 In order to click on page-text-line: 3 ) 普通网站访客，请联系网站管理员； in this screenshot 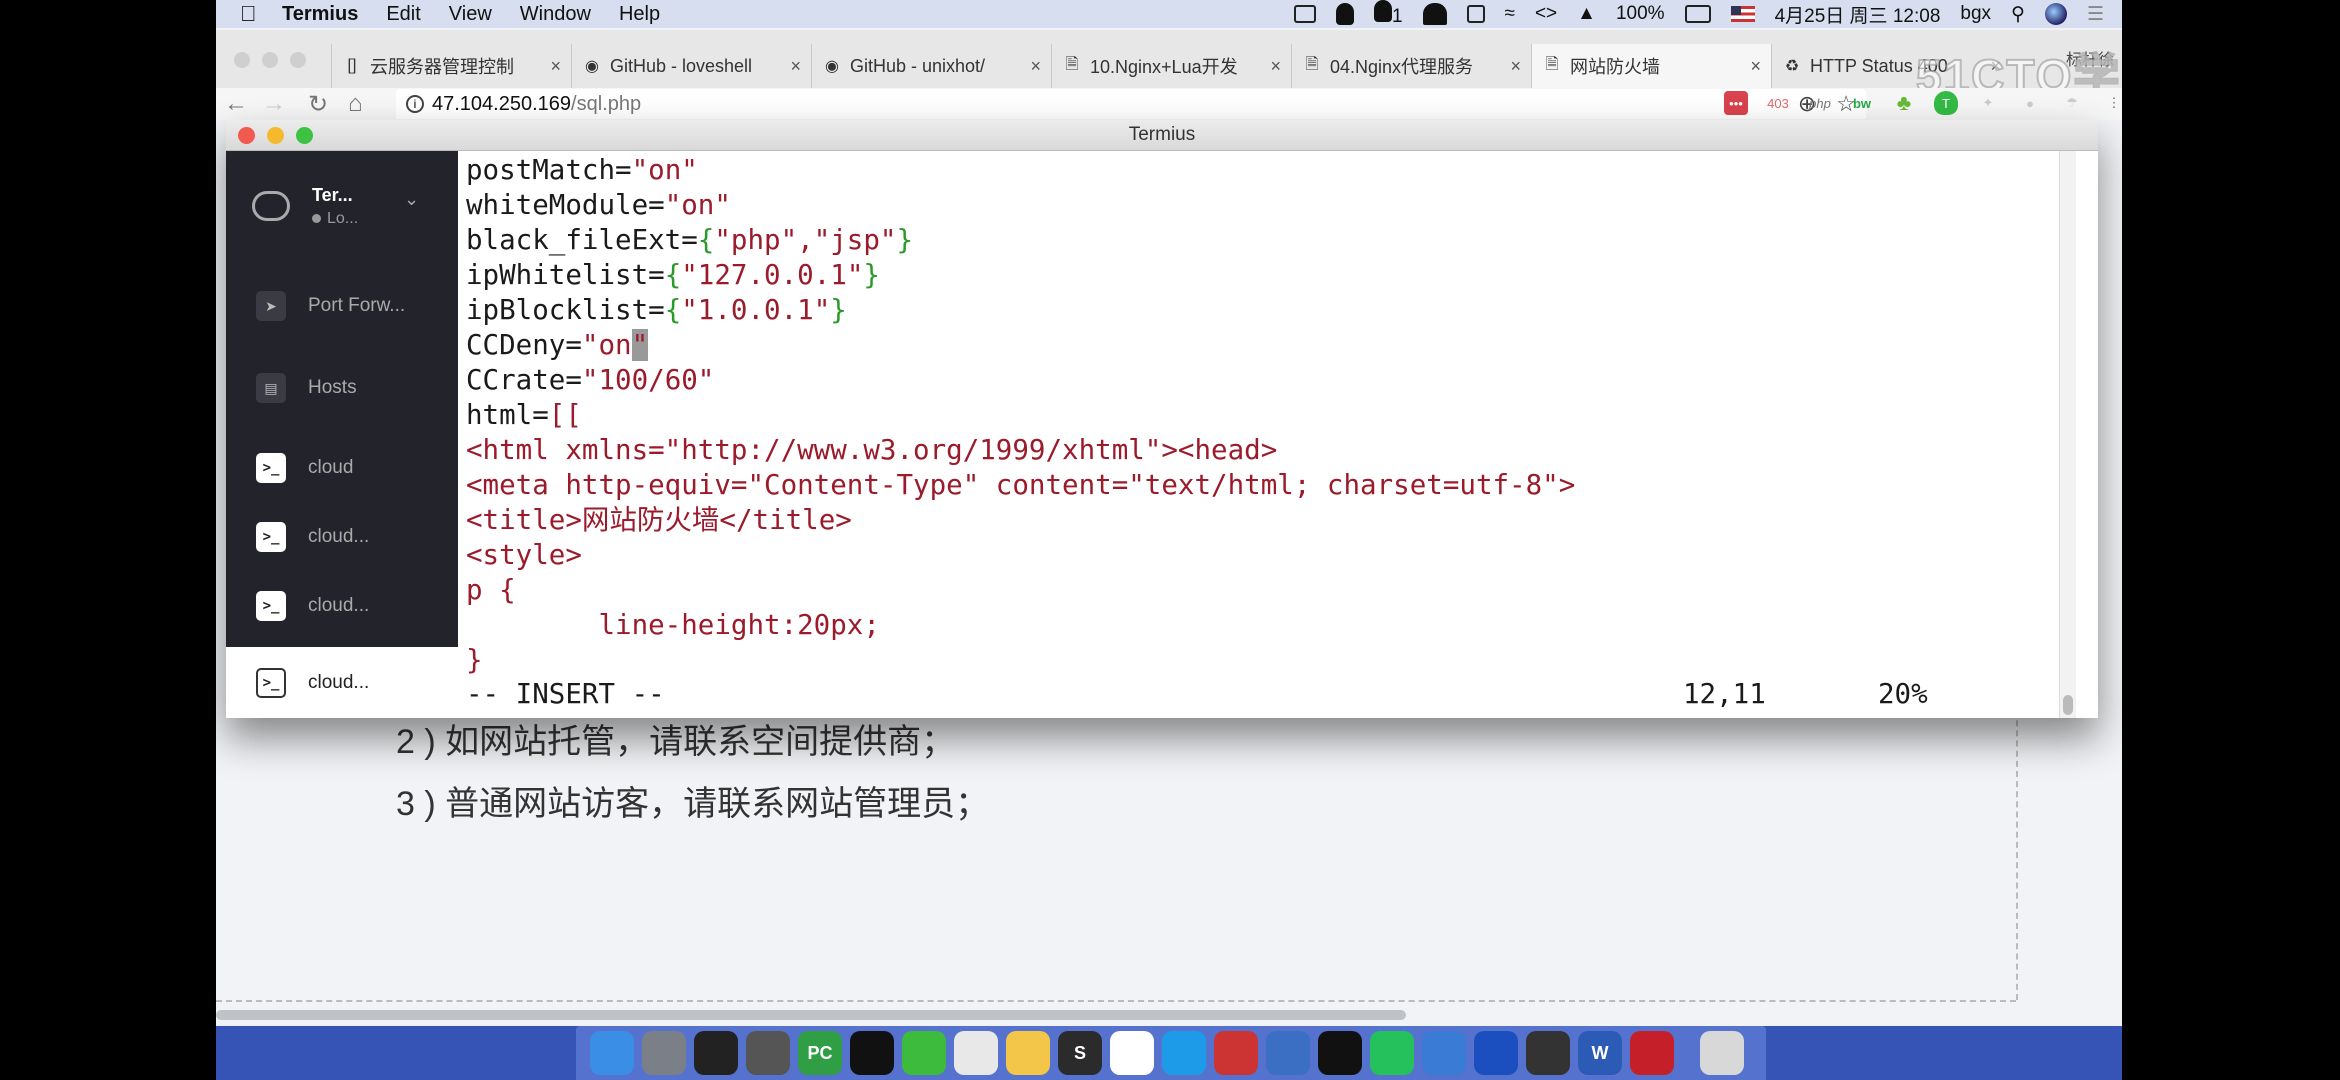, I will do `click(693, 804)`.